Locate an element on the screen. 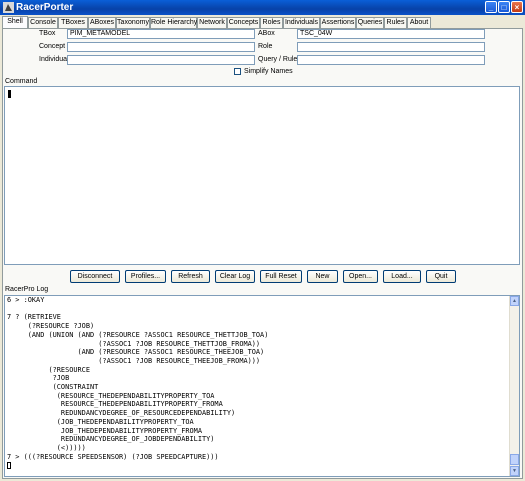 The width and height of the screenshot is (525, 481). tab-roles: Roles is located at coordinates (271, 22).